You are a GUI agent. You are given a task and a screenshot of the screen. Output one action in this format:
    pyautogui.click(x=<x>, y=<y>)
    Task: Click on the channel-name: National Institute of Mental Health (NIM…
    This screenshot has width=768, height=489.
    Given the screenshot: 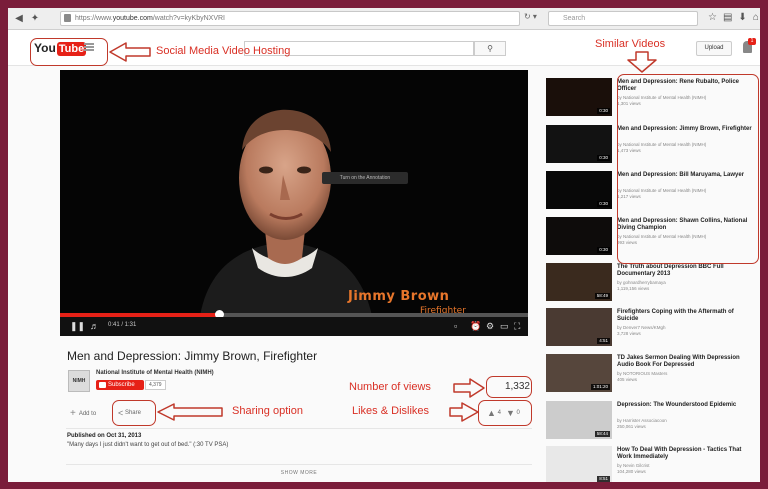 What is the action you would take?
    pyautogui.click(x=155, y=373)
    